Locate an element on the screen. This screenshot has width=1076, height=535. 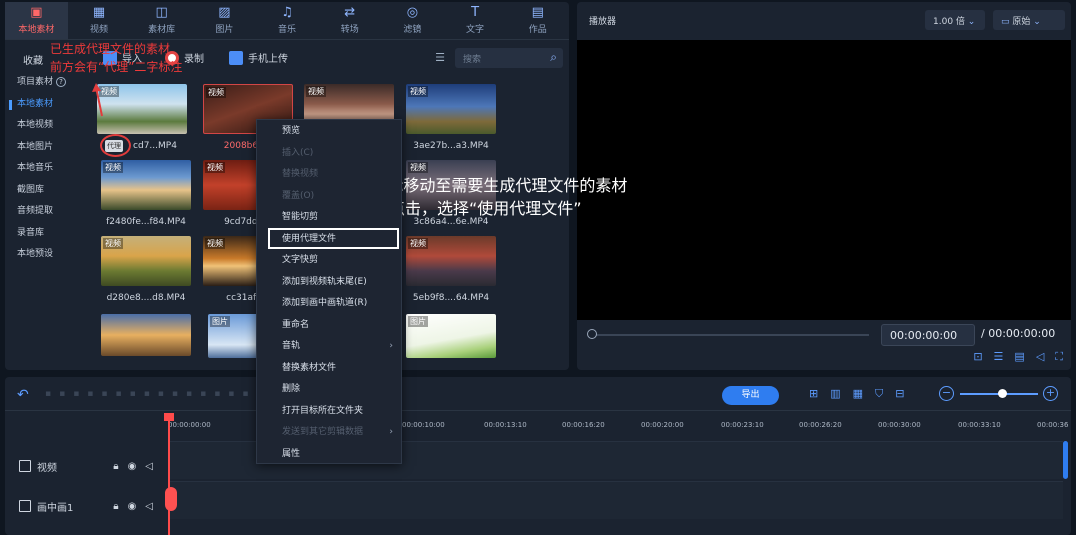
filter-icon: ◎ is located at coordinates (412, 12).